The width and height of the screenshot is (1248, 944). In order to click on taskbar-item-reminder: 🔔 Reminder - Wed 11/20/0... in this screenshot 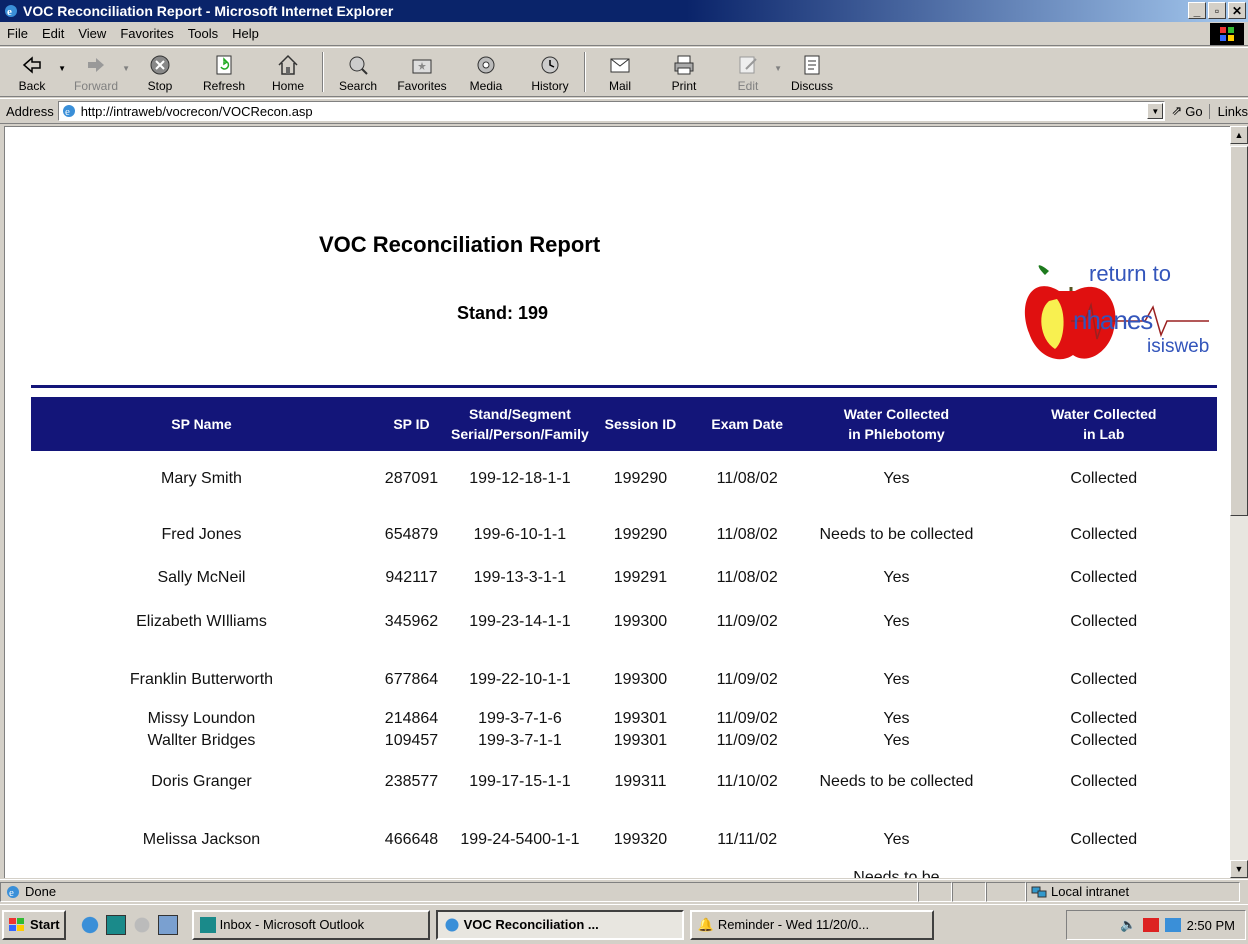, I will do `click(811, 924)`.